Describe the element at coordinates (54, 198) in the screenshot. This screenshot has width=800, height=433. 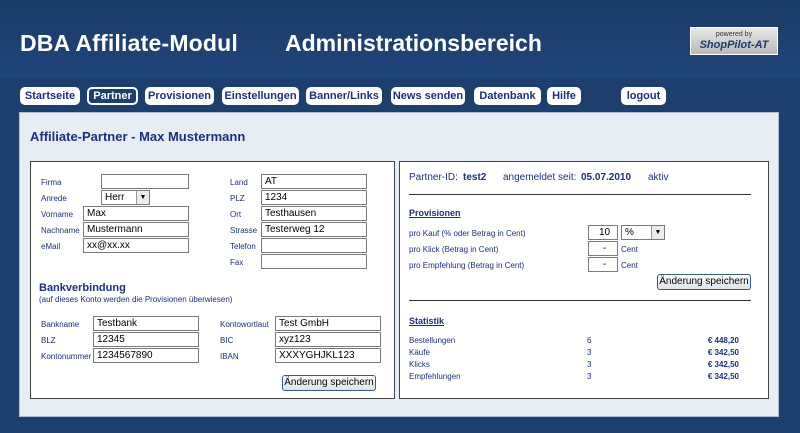
I see `anrede-label: Anrede` at that location.